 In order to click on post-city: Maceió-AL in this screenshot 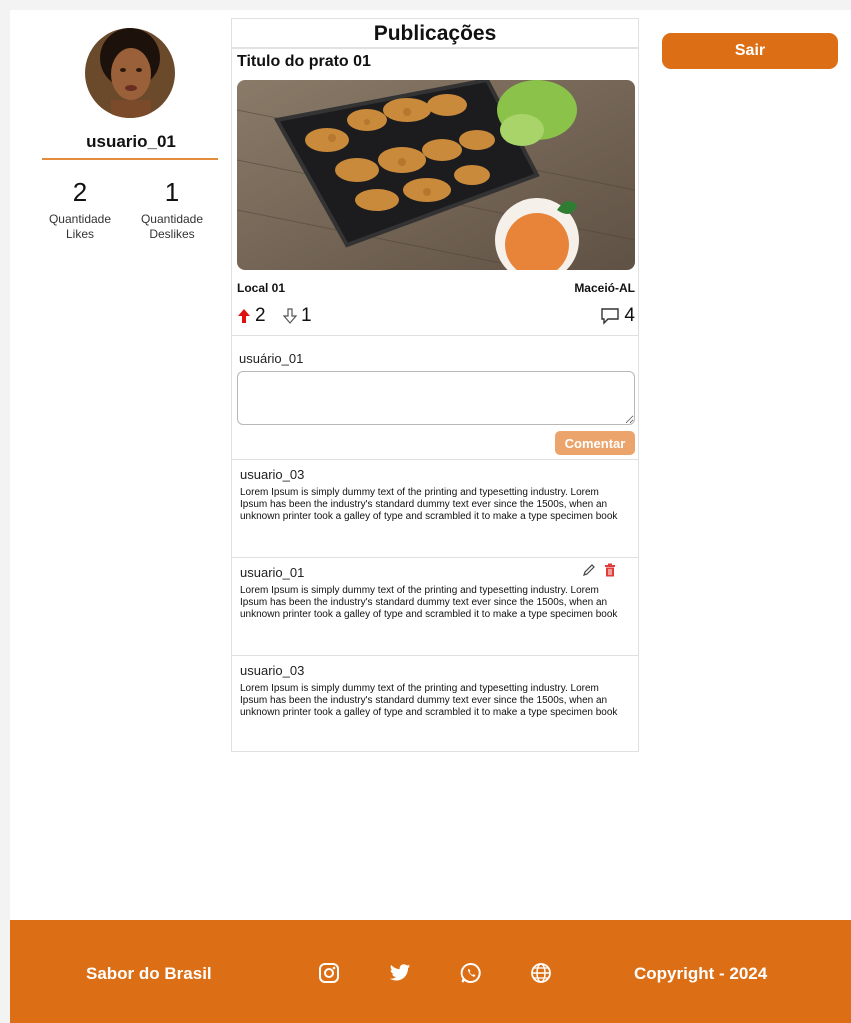, I will do `click(604, 288)`.